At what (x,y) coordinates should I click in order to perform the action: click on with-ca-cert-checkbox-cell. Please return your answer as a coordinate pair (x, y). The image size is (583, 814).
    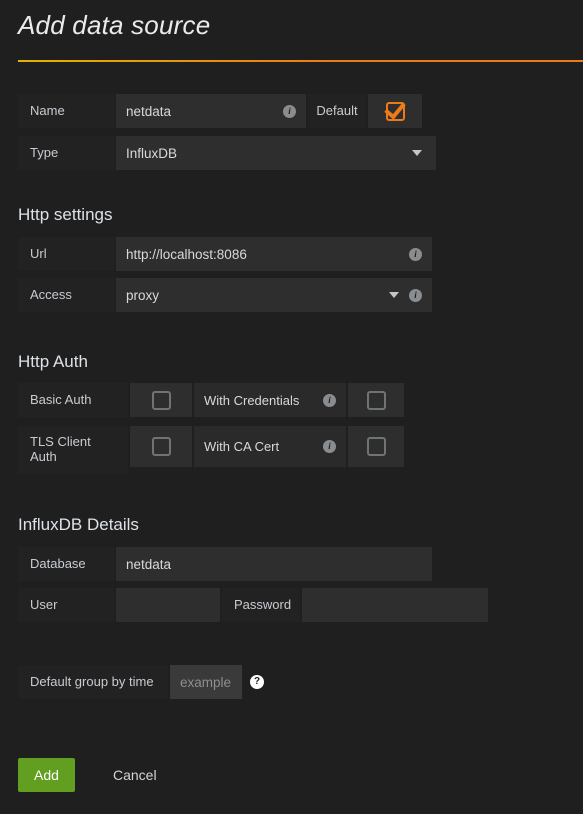
    Looking at the image, I should click on (376, 446).